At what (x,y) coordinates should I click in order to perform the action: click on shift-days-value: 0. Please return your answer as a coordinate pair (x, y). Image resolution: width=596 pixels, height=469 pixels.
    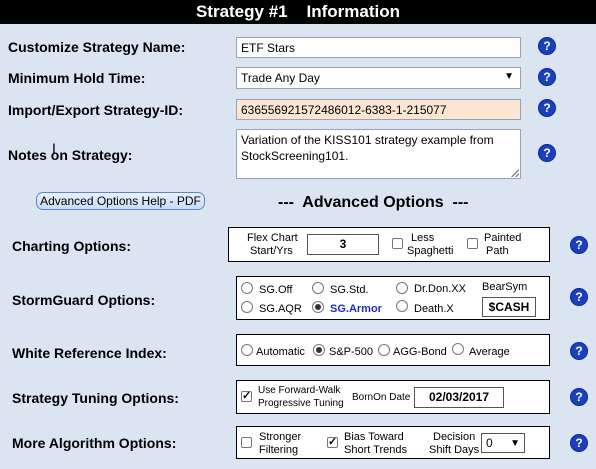
    Looking at the image, I should click on (489, 443).